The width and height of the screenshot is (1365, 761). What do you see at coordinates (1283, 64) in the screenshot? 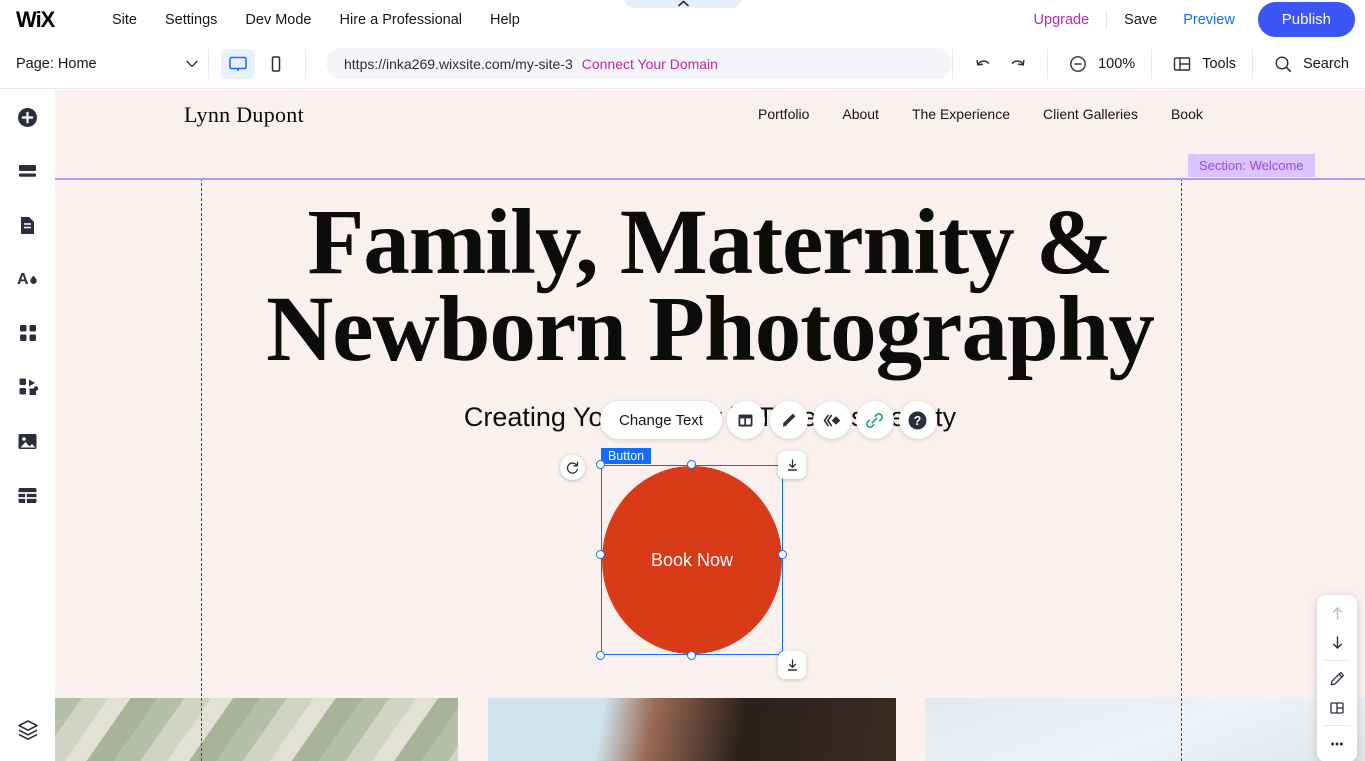
I see `search-icon` at bounding box center [1283, 64].